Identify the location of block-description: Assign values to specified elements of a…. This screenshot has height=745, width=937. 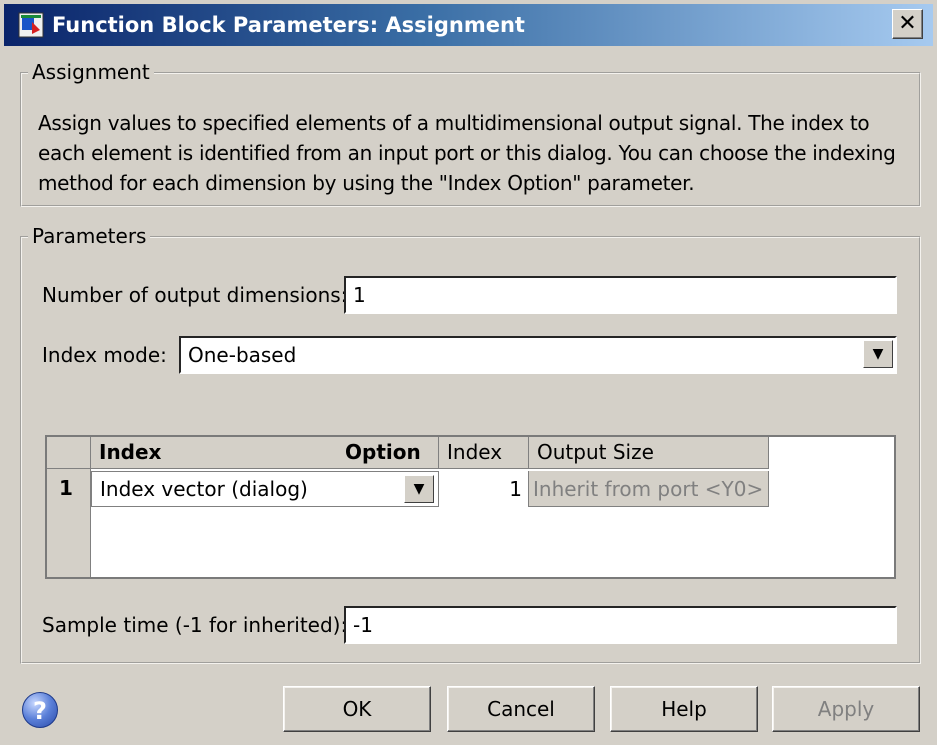
(467, 153).